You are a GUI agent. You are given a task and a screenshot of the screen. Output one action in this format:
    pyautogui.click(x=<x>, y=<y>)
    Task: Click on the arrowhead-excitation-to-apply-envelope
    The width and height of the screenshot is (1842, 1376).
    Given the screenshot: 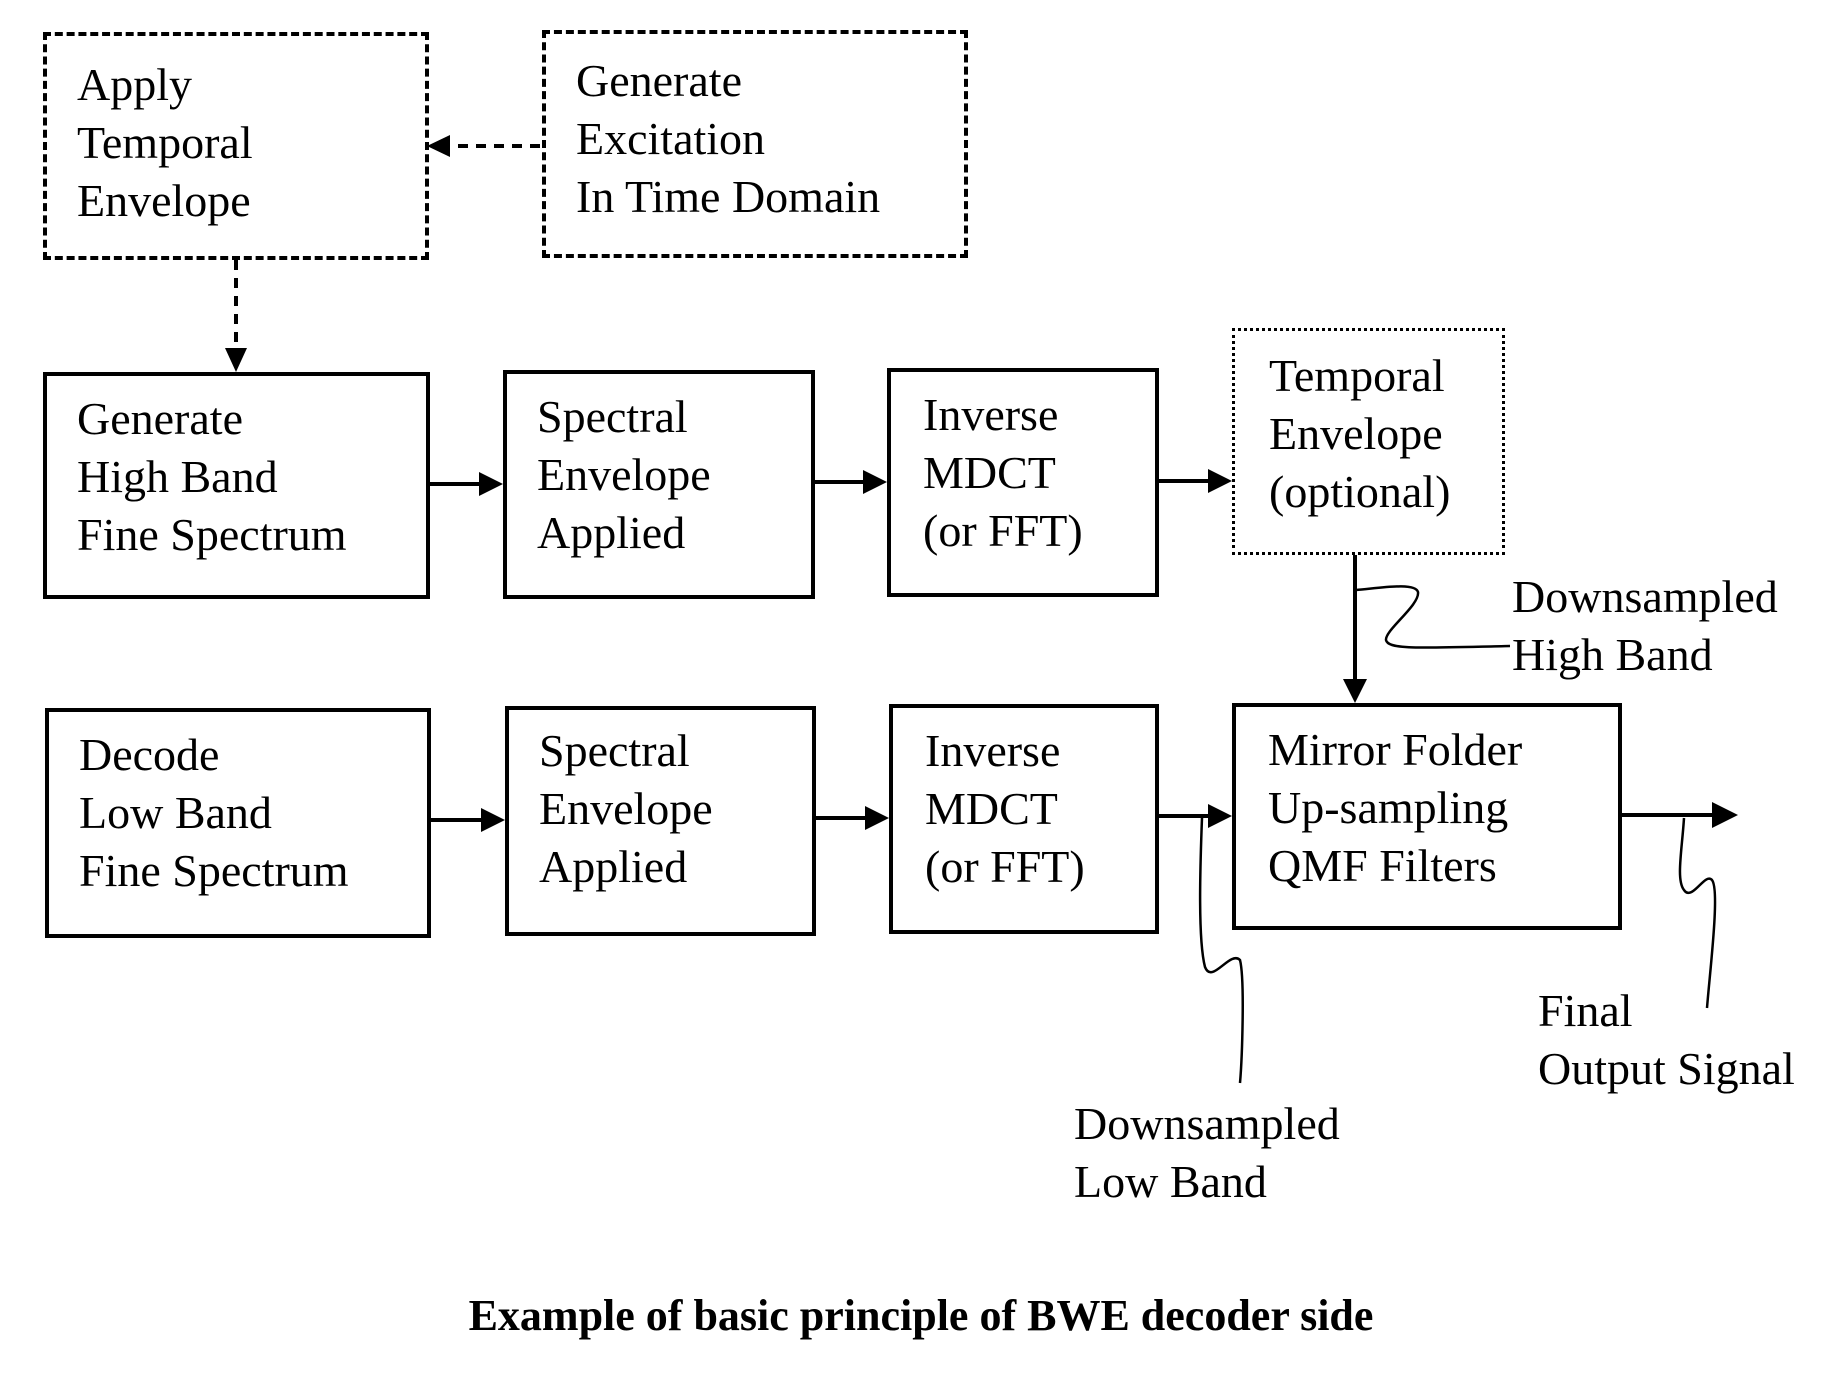 What is the action you would take?
    pyautogui.click(x=438, y=146)
    